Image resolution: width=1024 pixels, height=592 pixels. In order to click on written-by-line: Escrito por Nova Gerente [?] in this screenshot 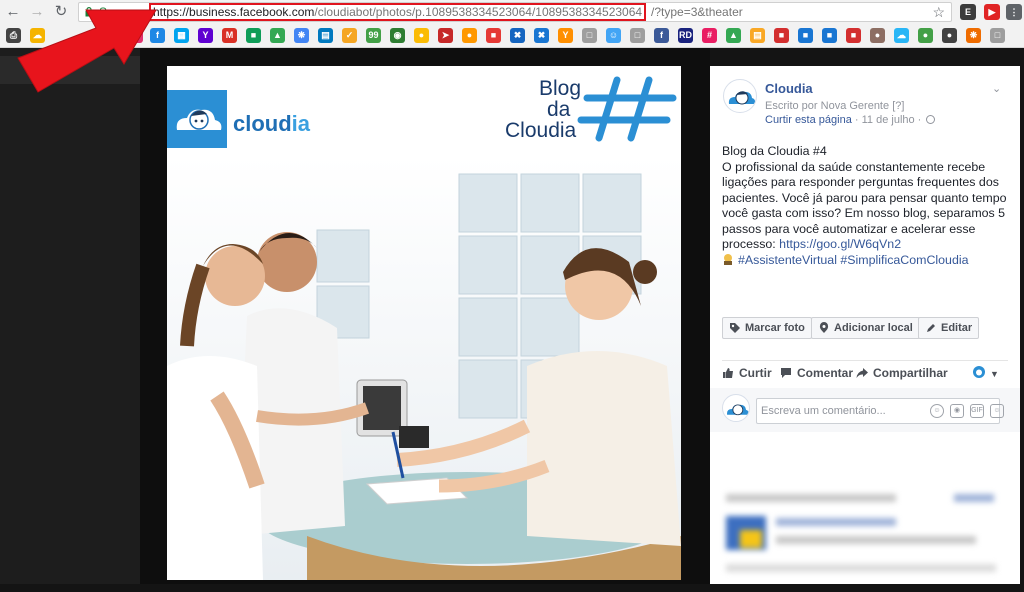, I will do `click(834, 106)`.